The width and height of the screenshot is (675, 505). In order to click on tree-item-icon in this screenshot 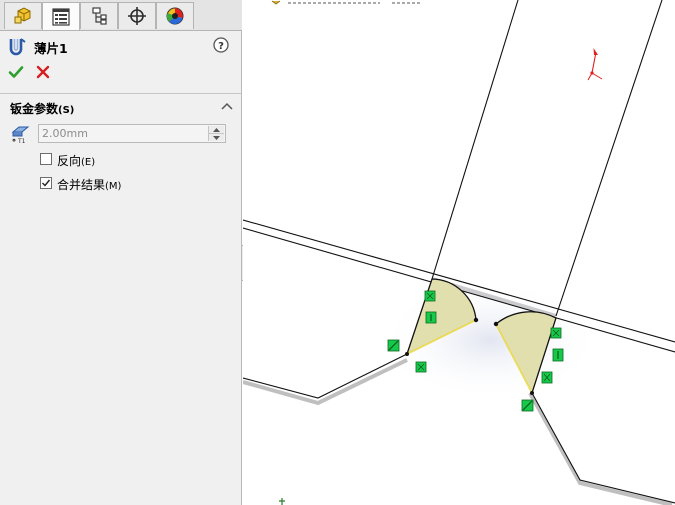, I will do `click(276, 2)`.